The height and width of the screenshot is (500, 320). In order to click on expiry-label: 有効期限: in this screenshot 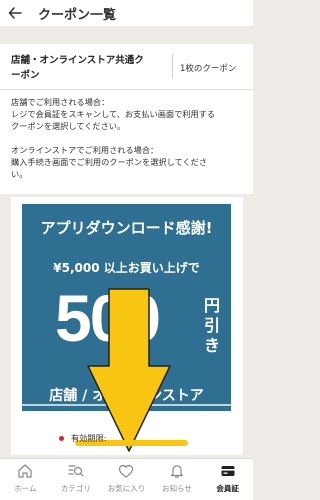, I will do `click(89, 438)`.